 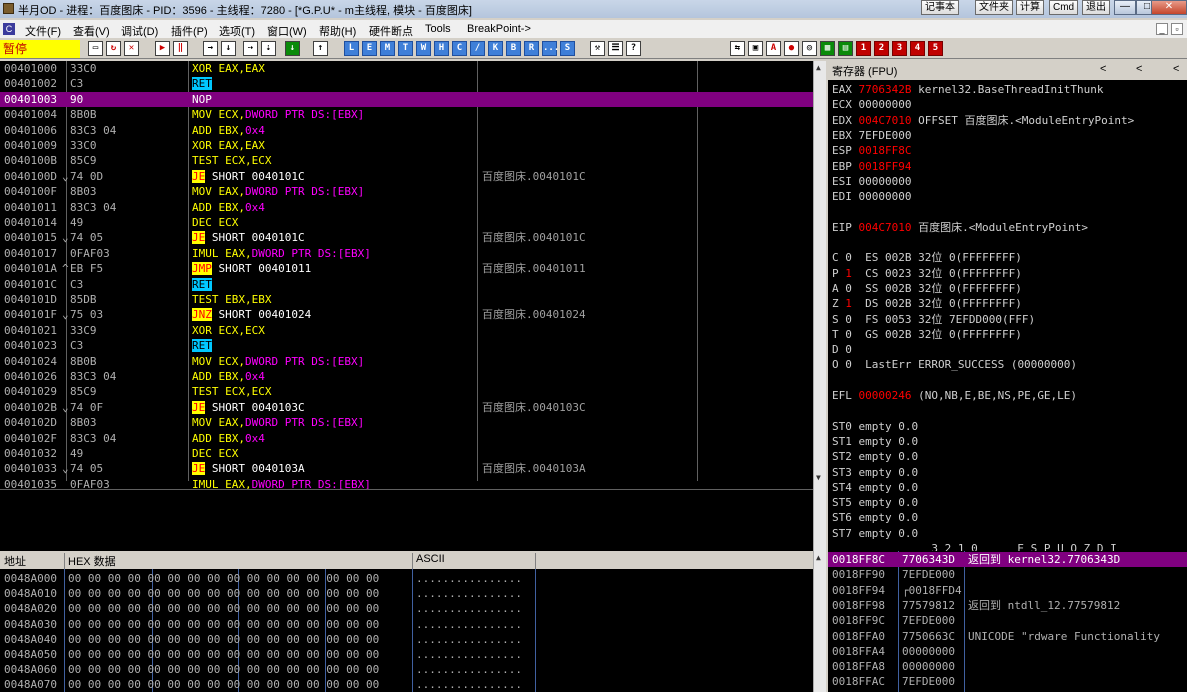 What do you see at coordinates (369, 48) in the screenshot?
I see `modules-button: E` at bounding box center [369, 48].